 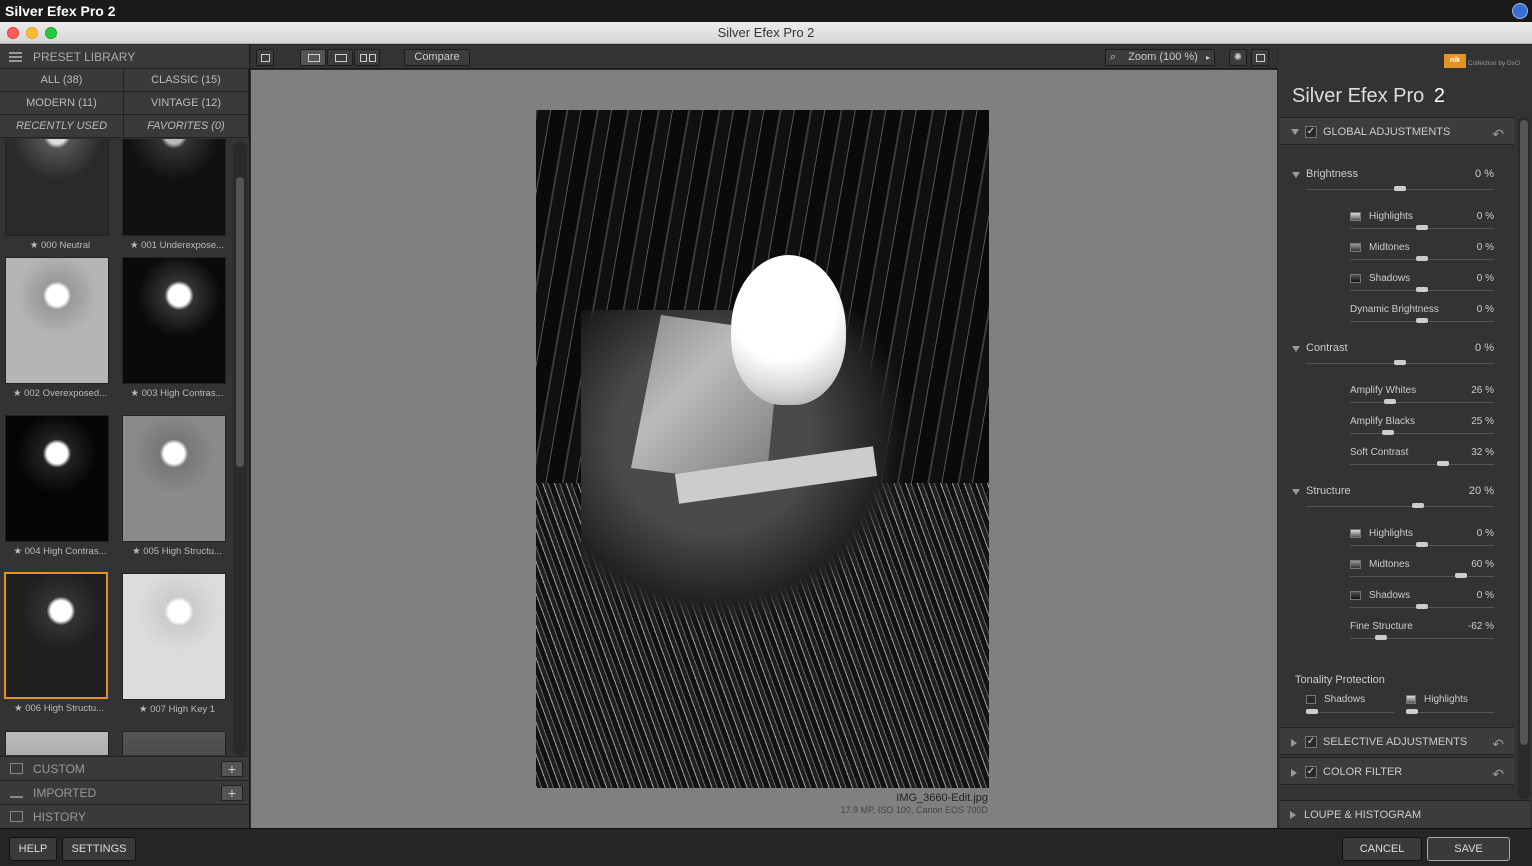 I want to click on add-imported-button: +, so click(x=232, y=793).